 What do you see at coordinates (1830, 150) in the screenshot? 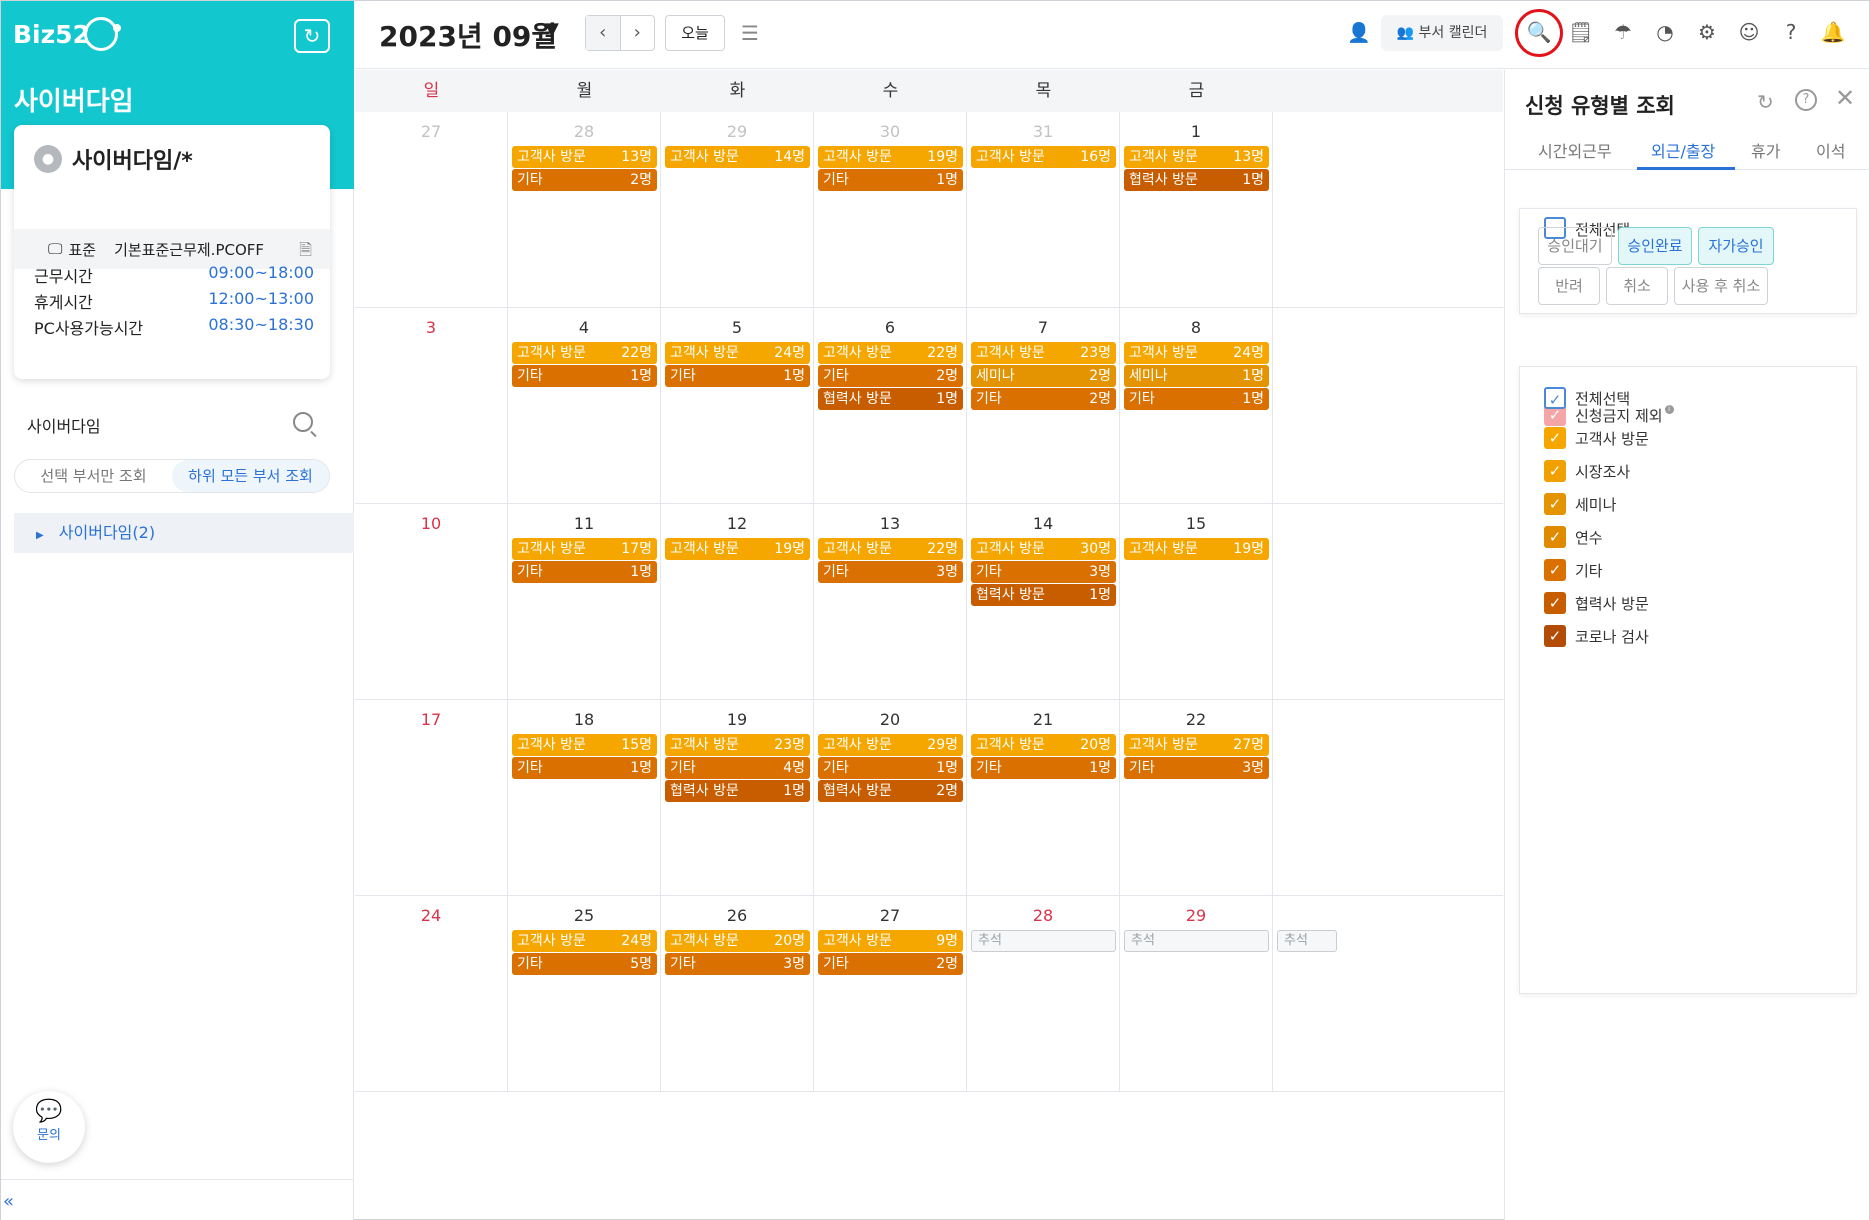
I see `tab-away: 이석` at bounding box center [1830, 150].